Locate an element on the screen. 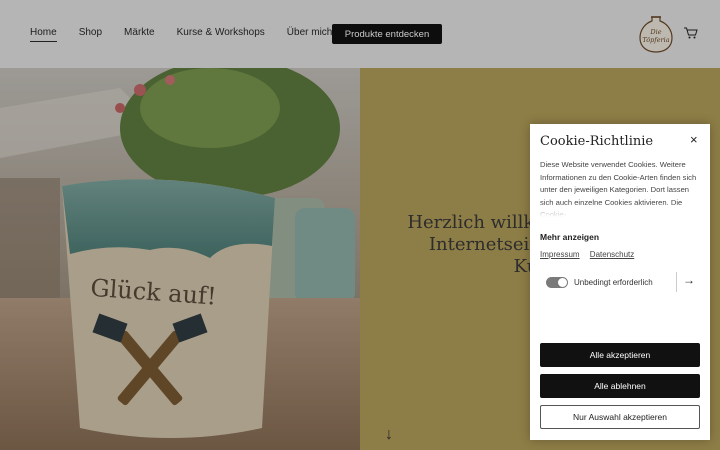 Image resolution: width=720 pixels, height=450 pixels. svg-text: Die is located at coordinates (655, 32).